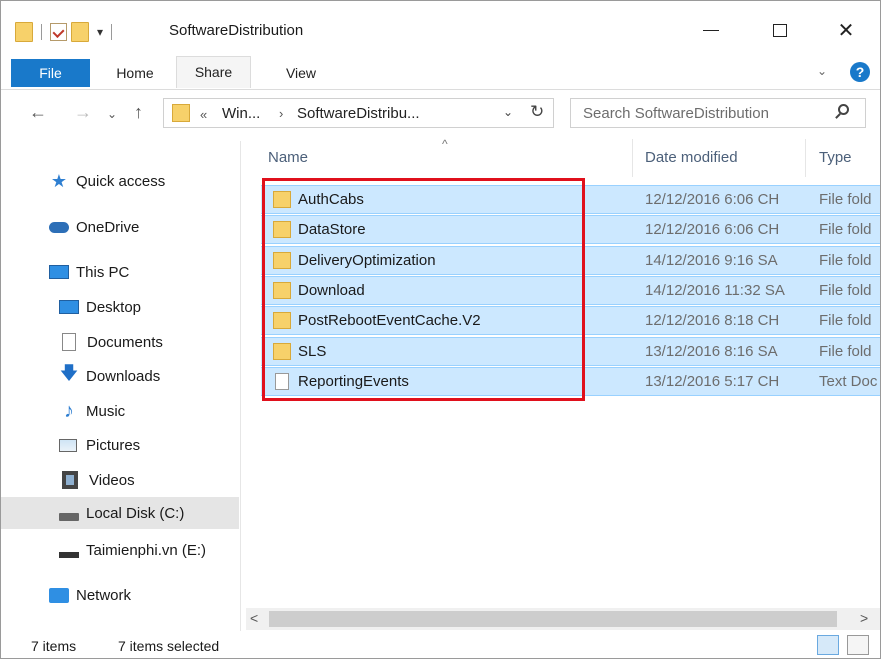  Describe the element at coordinates (69, 555) in the screenshot. I see `usb-drive-icon` at that location.